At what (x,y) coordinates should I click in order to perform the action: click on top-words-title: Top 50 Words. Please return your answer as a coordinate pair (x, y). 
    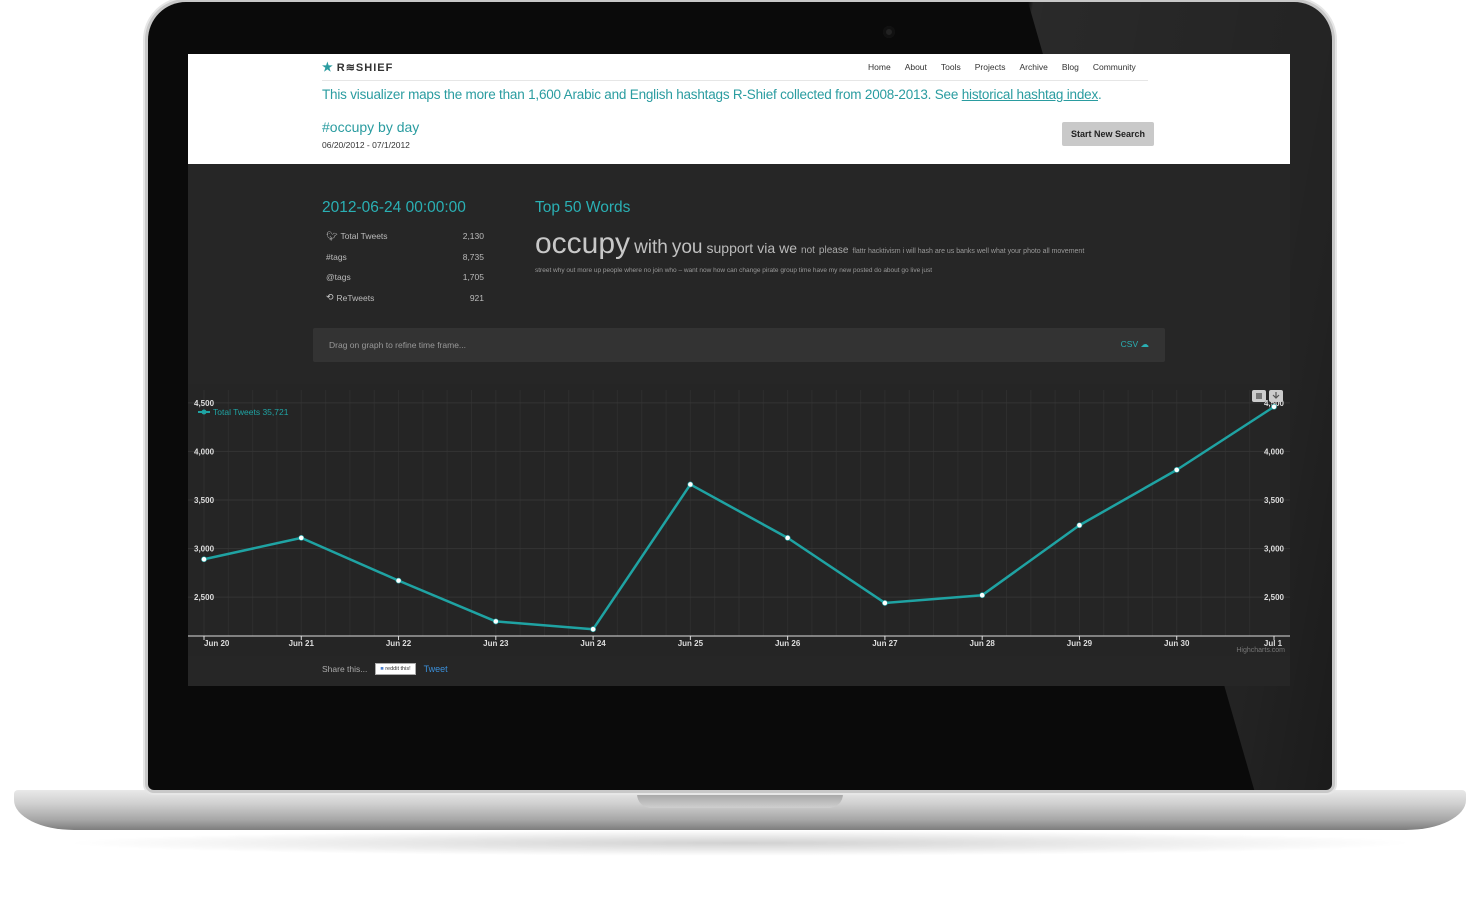
    Looking at the image, I should click on (583, 207).